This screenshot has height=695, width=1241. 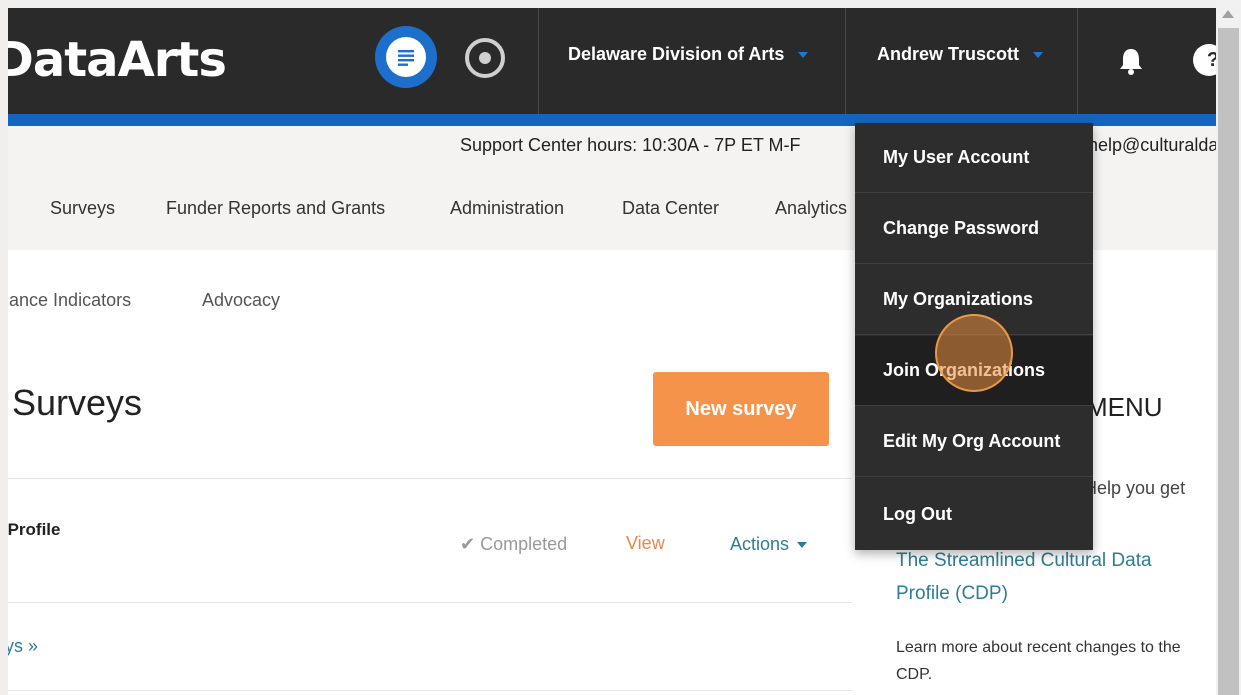 I want to click on survey-row-title: Data Profile, so click(x=34, y=529).